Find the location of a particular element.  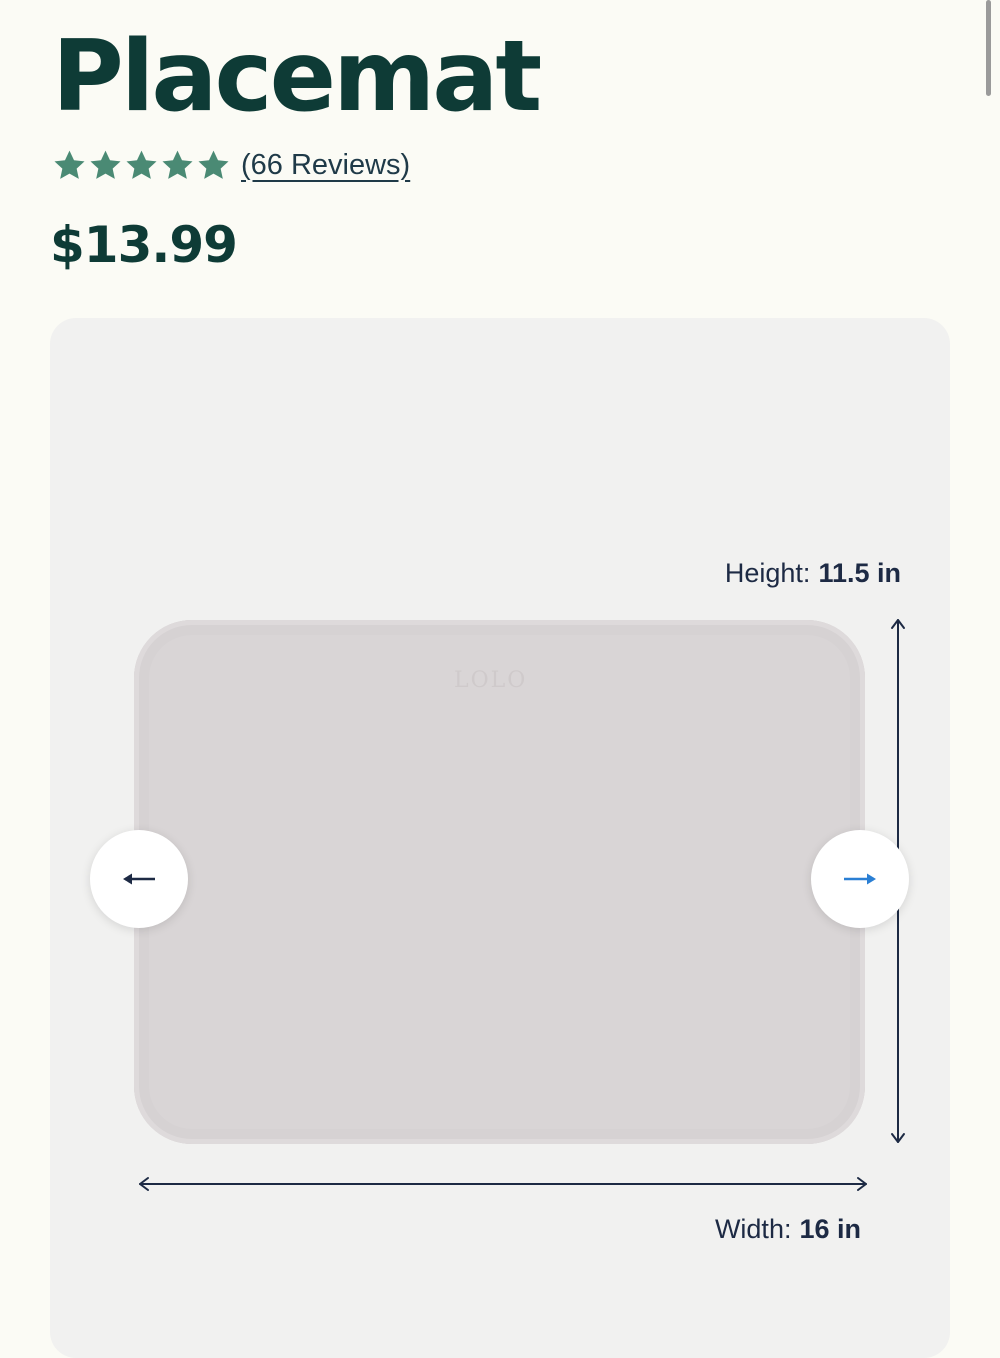

placemat-logo: LOLO is located at coordinates (491, 680).